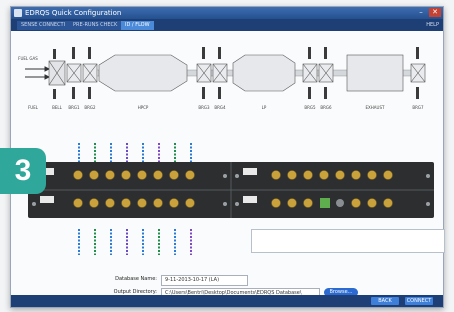 The image size is (454, 312). What do you see at coordinates (348, 241) in the screenshot?
I see `channel-mapping-box` at bounding box center [348, 241].